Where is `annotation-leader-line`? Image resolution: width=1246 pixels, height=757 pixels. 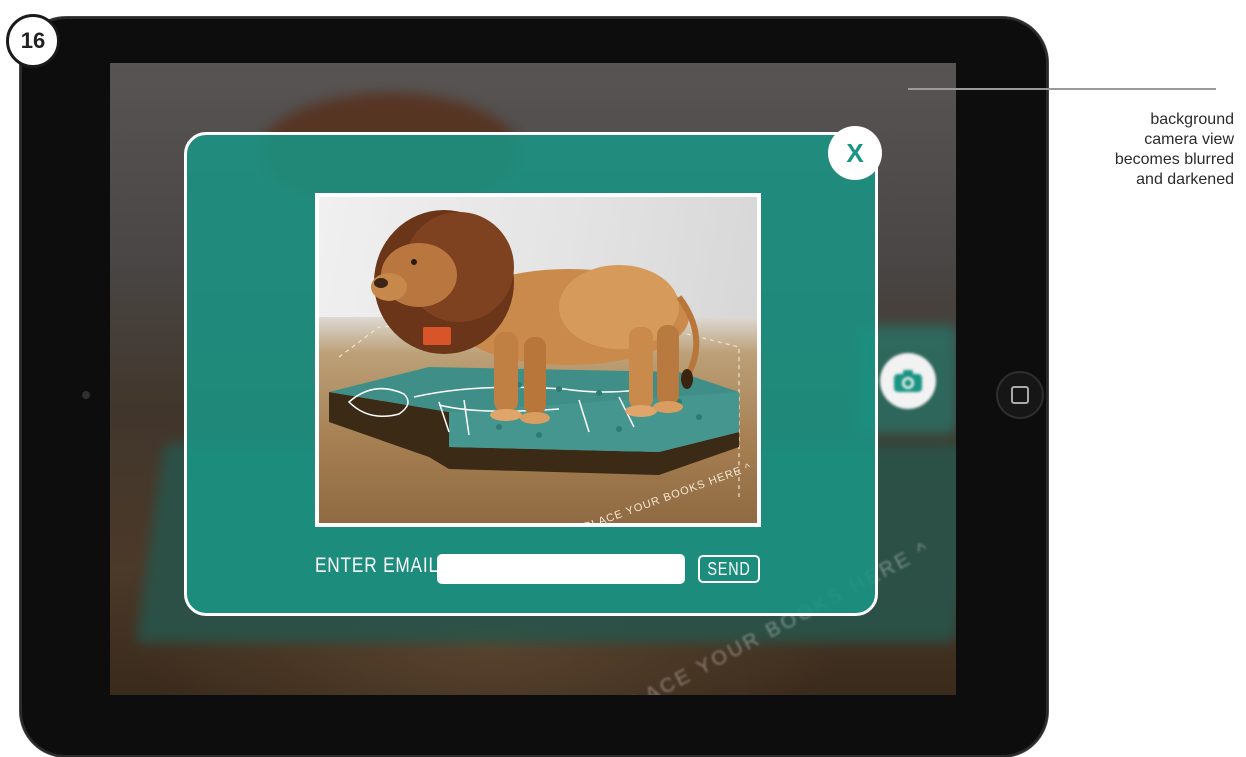 annotation-leader-line is located at coordinates (1062, 89).